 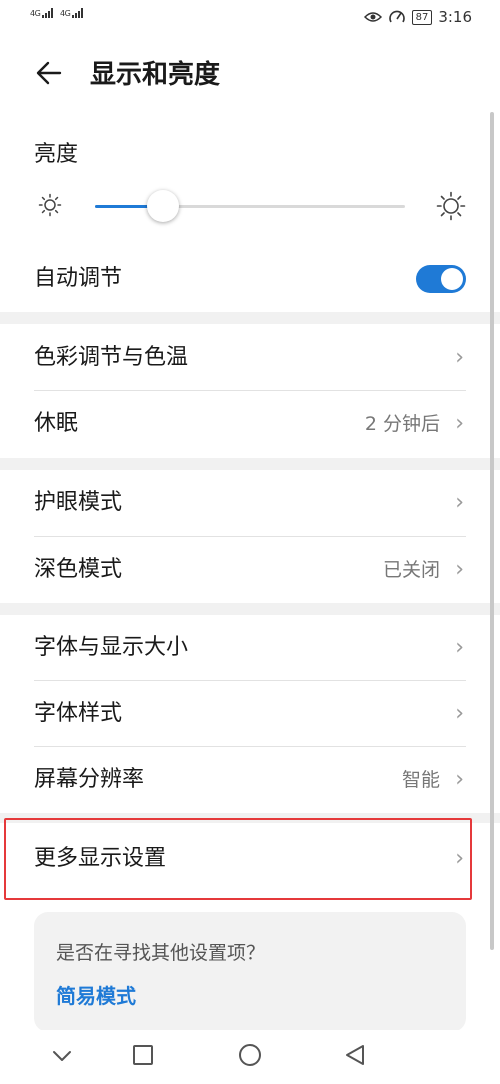 What do you see at coordinates (161, 953) in the screenshot?
I see `suggestion-question: 是否在寻找其他设置项？` at bounding box center [161, 953].